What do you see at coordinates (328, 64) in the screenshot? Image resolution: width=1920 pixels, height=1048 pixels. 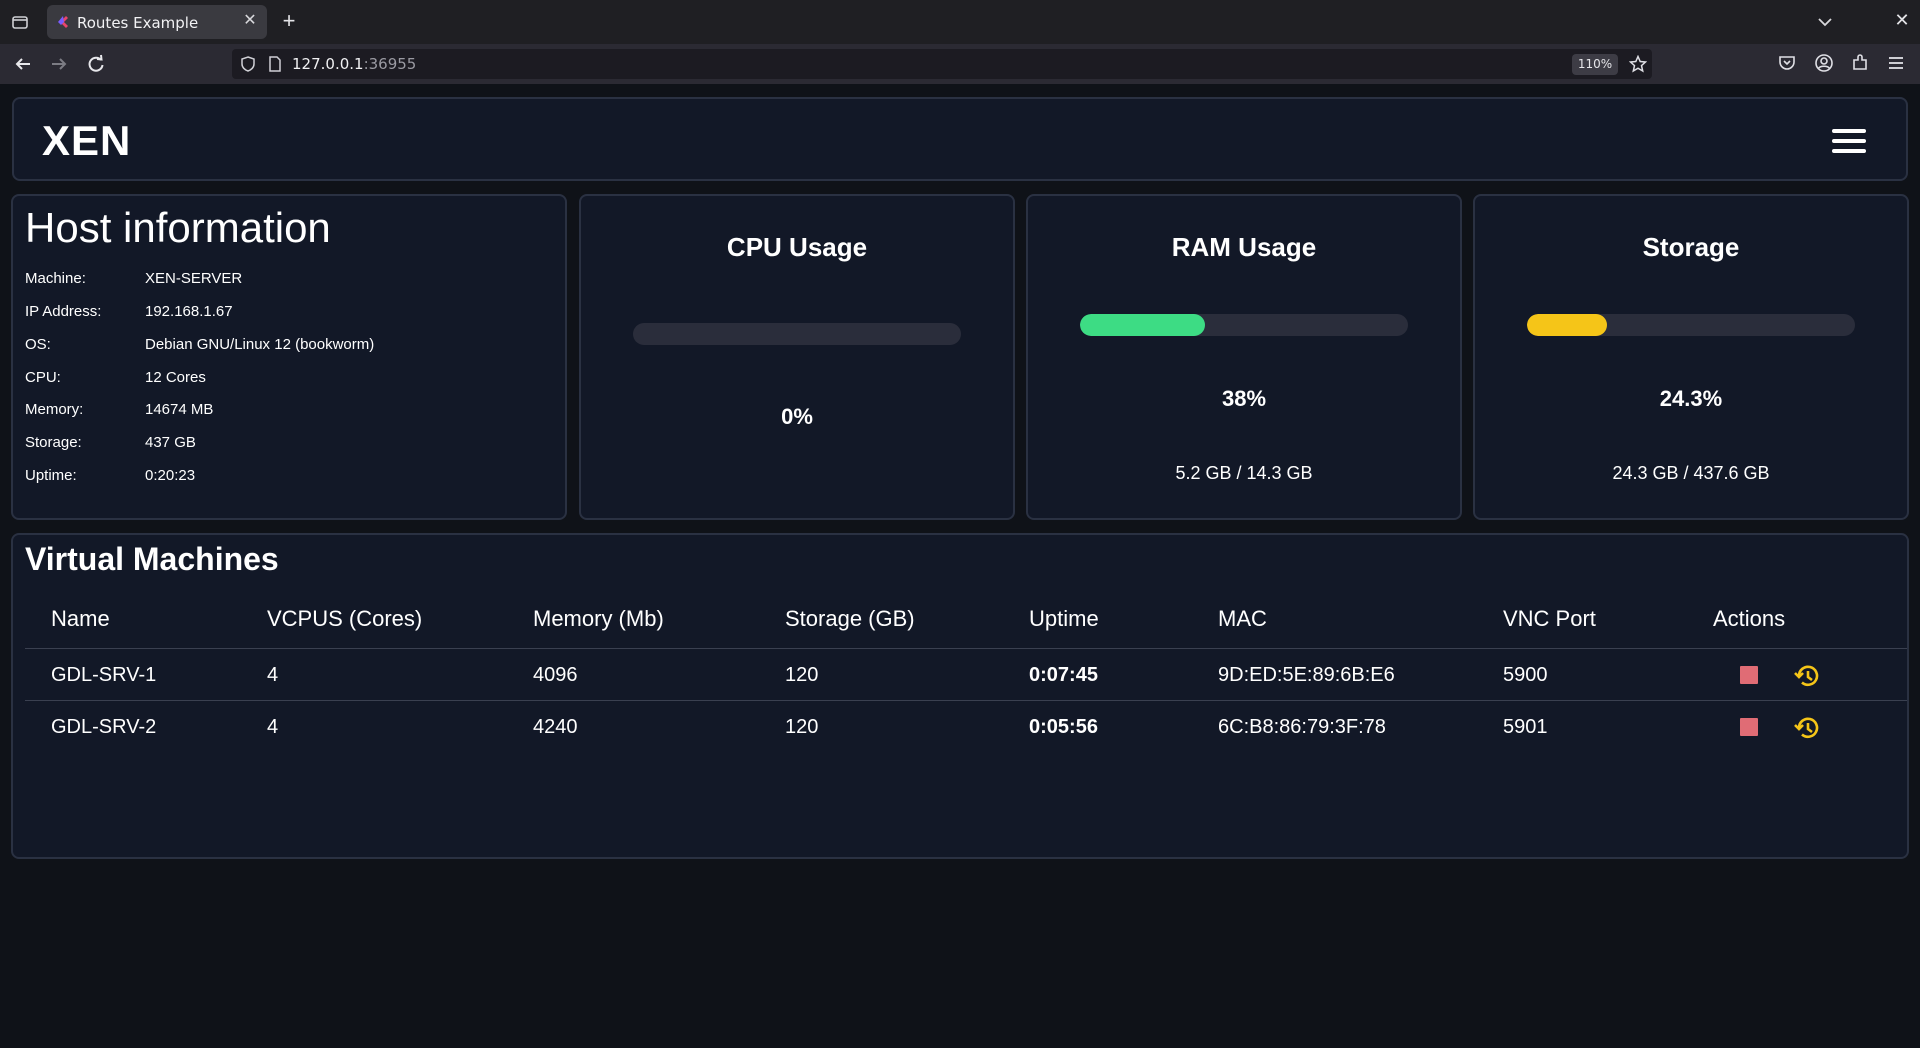 I see `url-host: 127.0.0.1` at bounding box center [328, 64].